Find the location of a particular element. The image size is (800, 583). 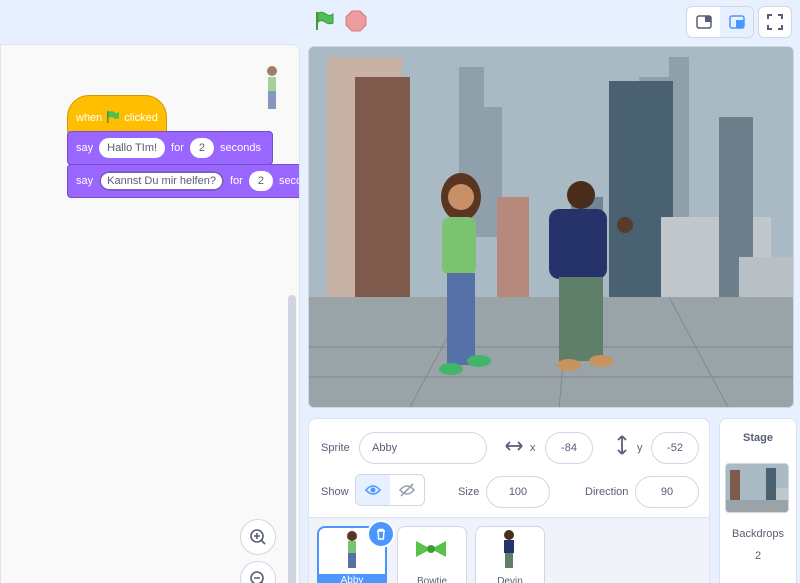

show-button is located at coordinates (373, 490).